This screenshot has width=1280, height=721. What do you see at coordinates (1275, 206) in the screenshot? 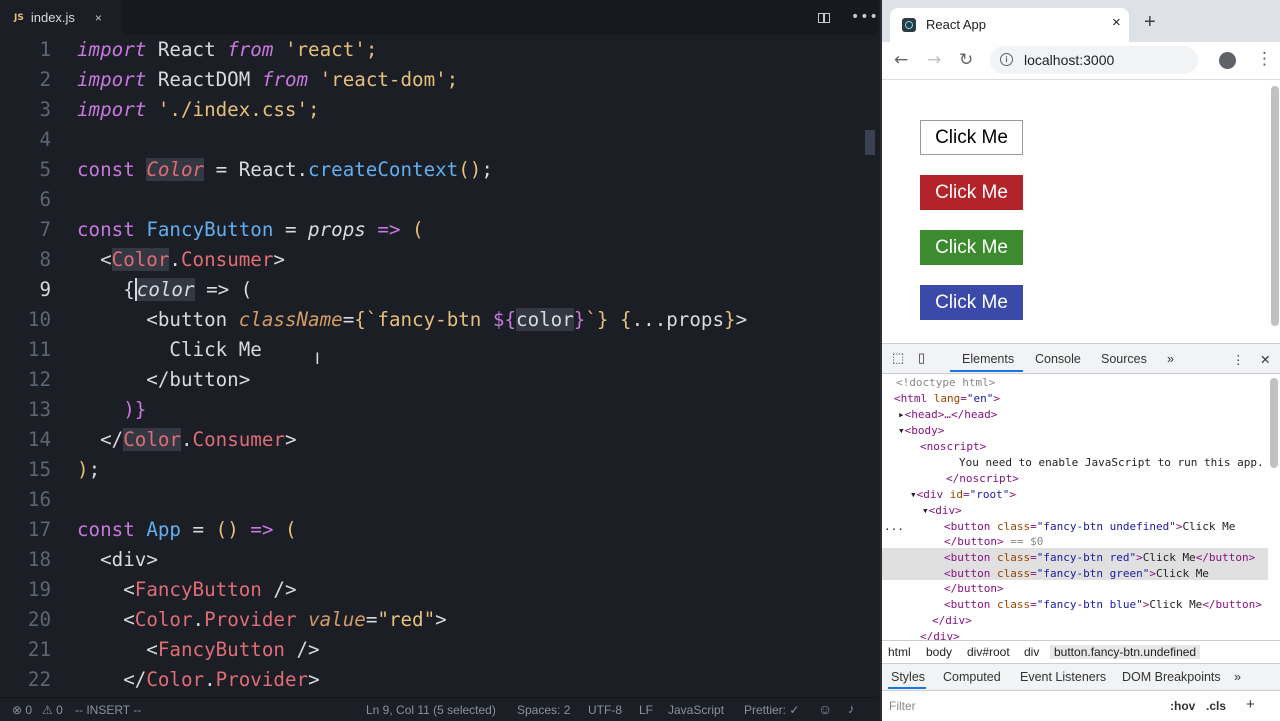
I see `page-scrollbar` at bounding box center [1275, 206].